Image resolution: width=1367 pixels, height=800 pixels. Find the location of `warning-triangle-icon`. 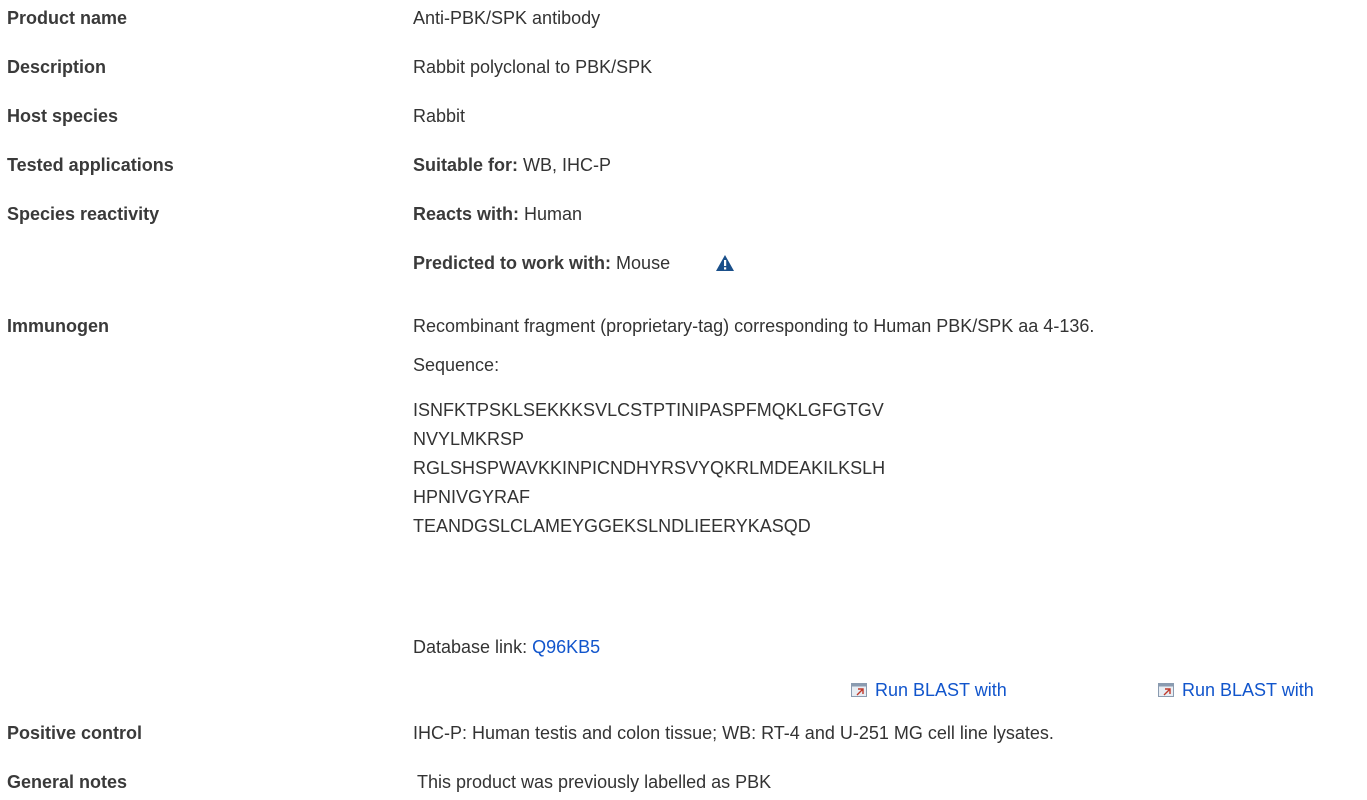

warning-triangle-icon is located at coordinates (725, 263).